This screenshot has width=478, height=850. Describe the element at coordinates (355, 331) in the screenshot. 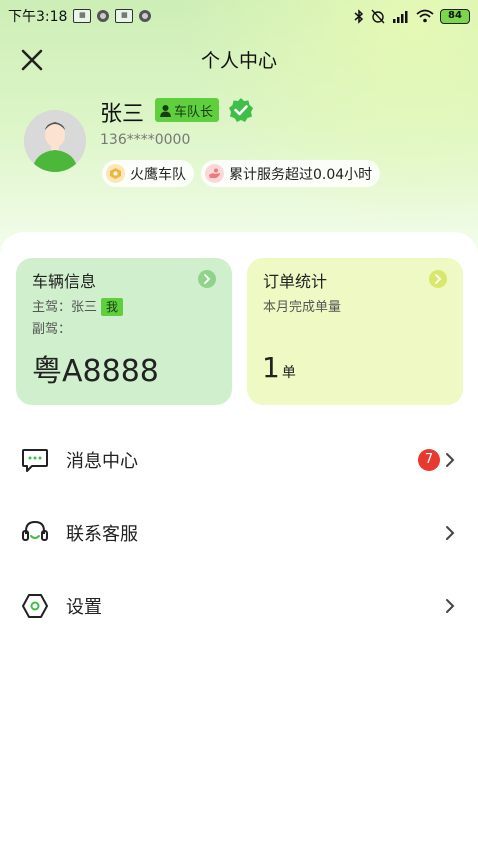

I see `order-stats-card: 订单统计 本月完成单量 1单` at that location.